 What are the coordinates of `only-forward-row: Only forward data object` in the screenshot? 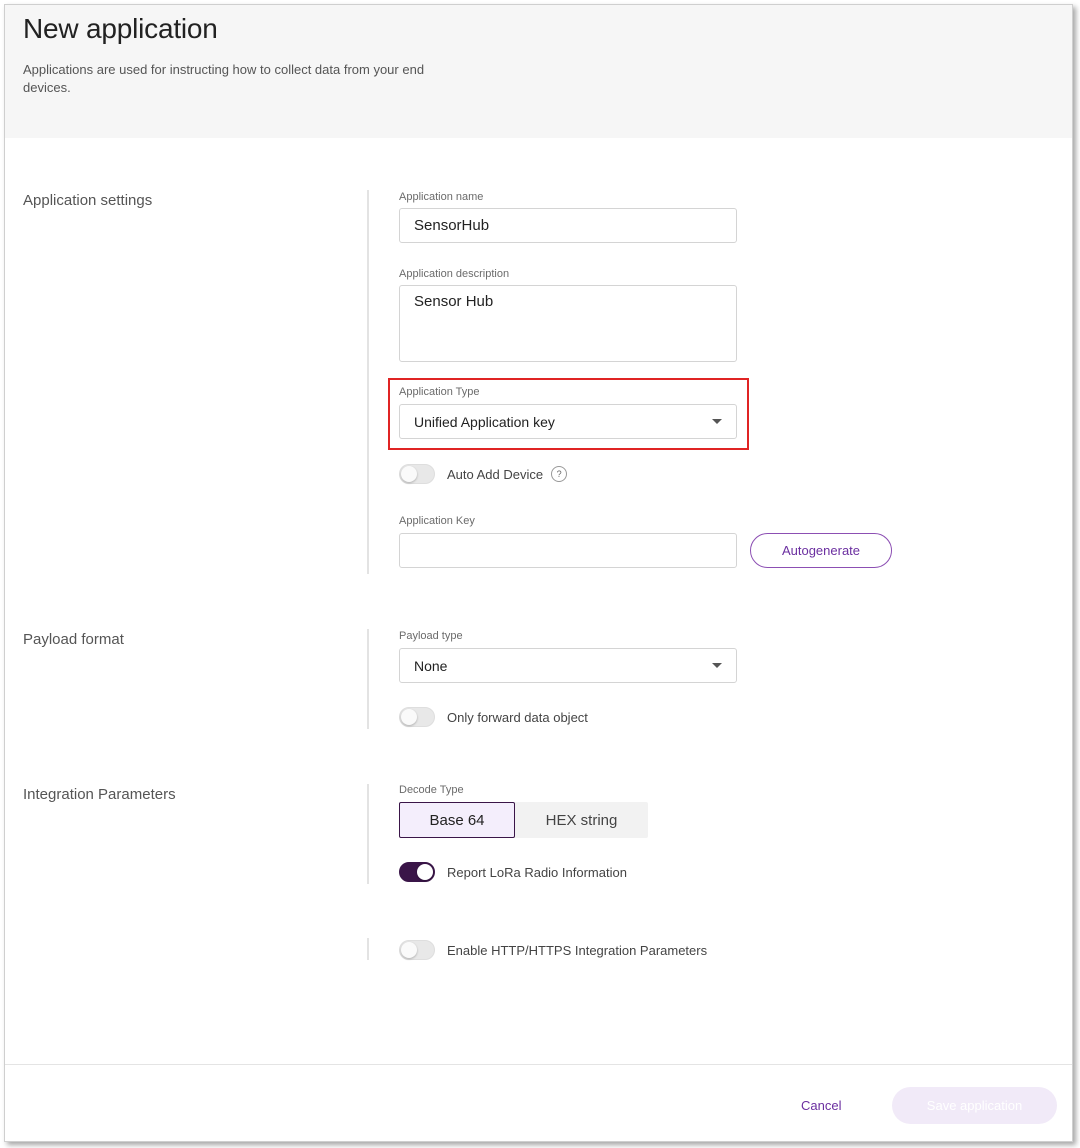 It's located at (493, 717).